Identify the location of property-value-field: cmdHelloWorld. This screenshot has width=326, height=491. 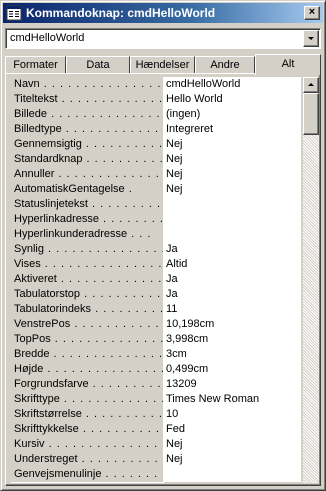
(232, 85).